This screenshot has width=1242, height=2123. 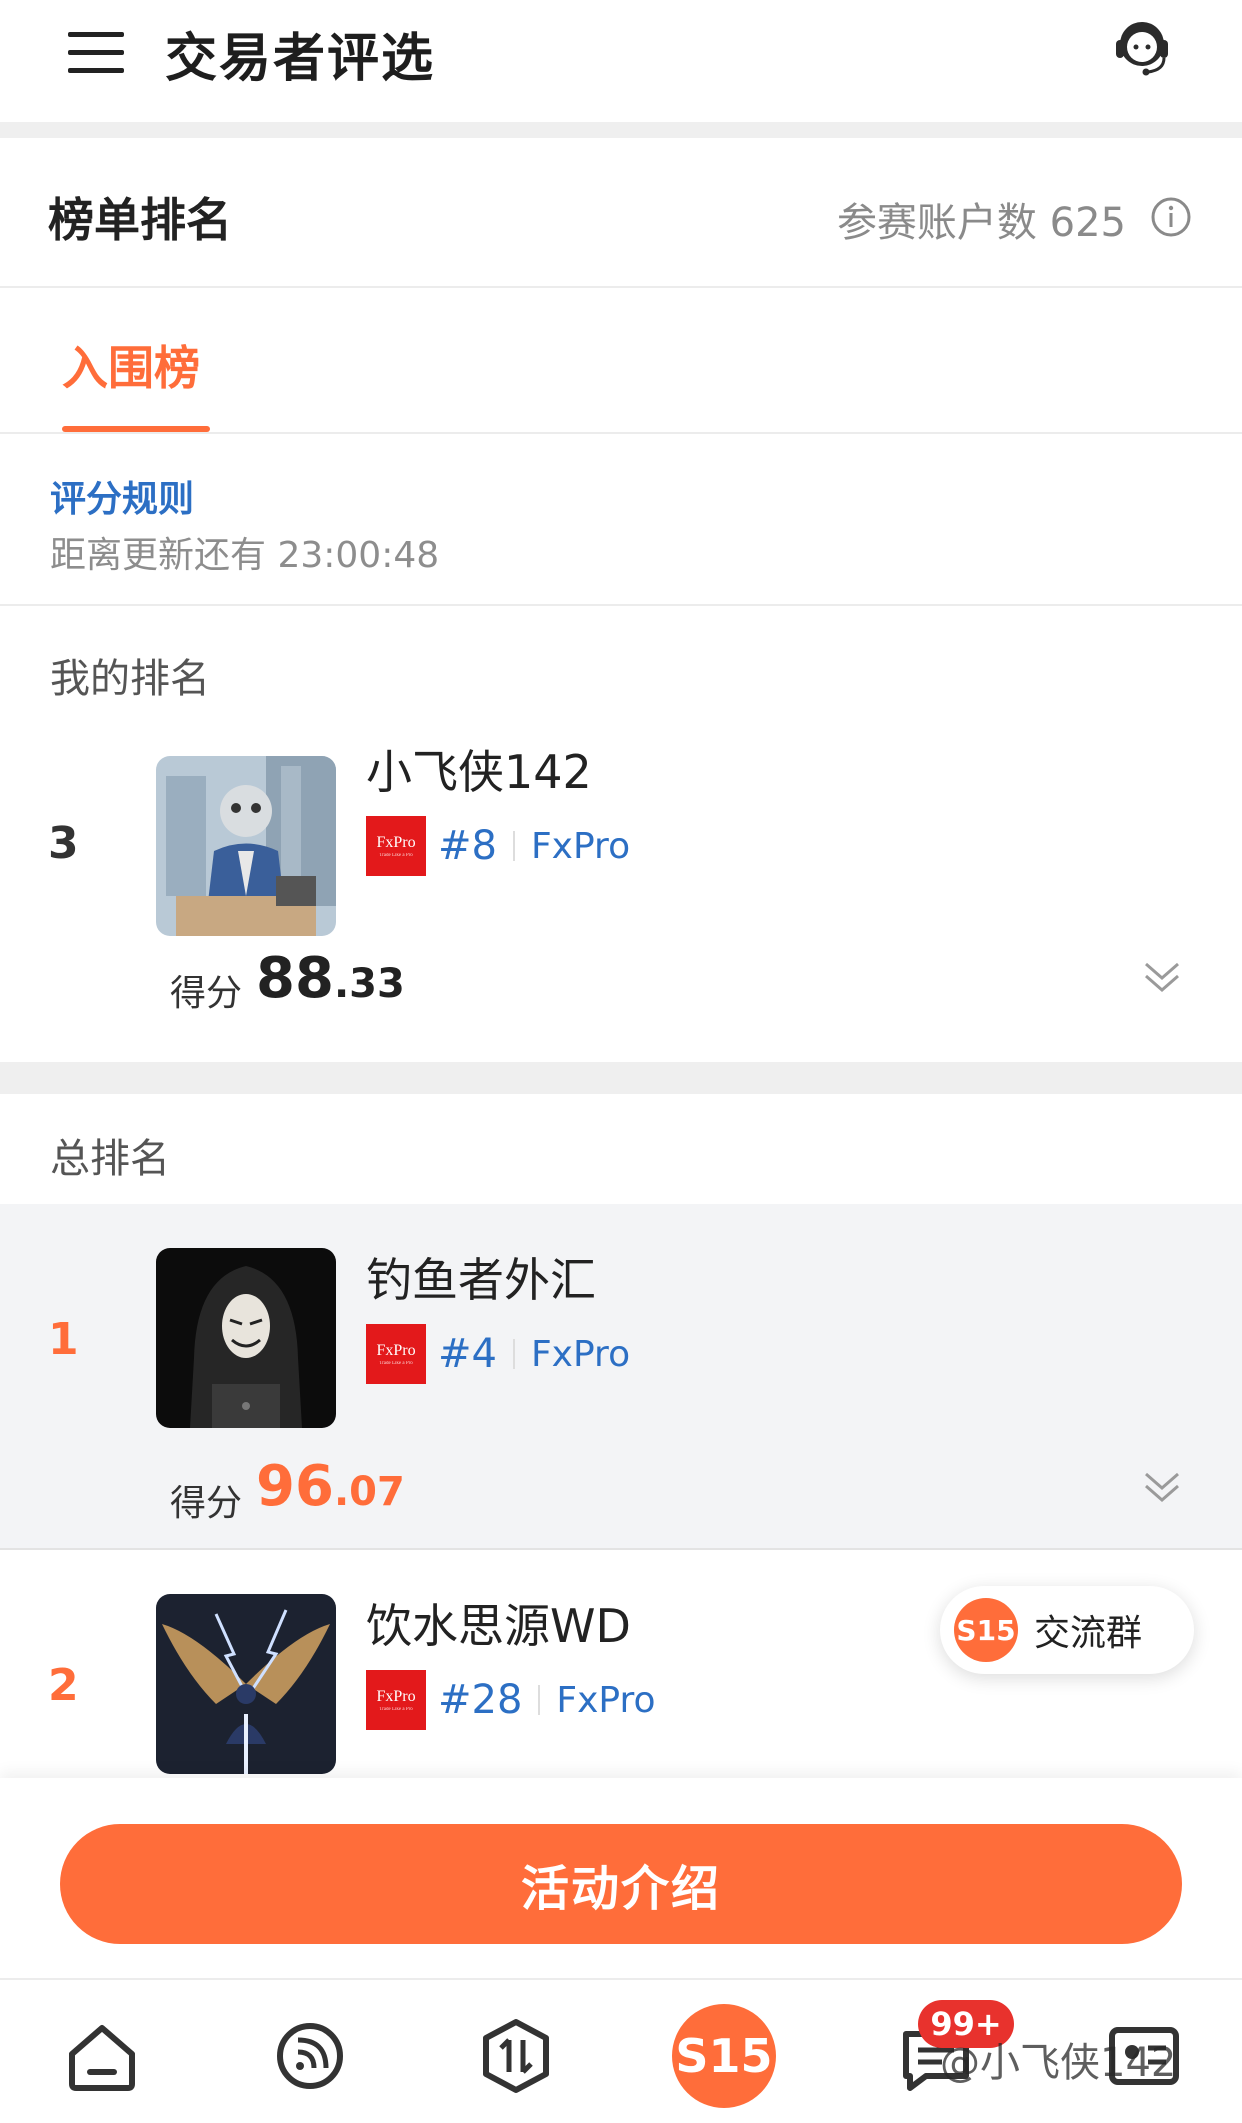 What do you see at coordinates (621, 520) in the screenshot?
I see `rules-panel: 评分规则 距离更新还有 23:00:48` at bounding box center [621, 520].